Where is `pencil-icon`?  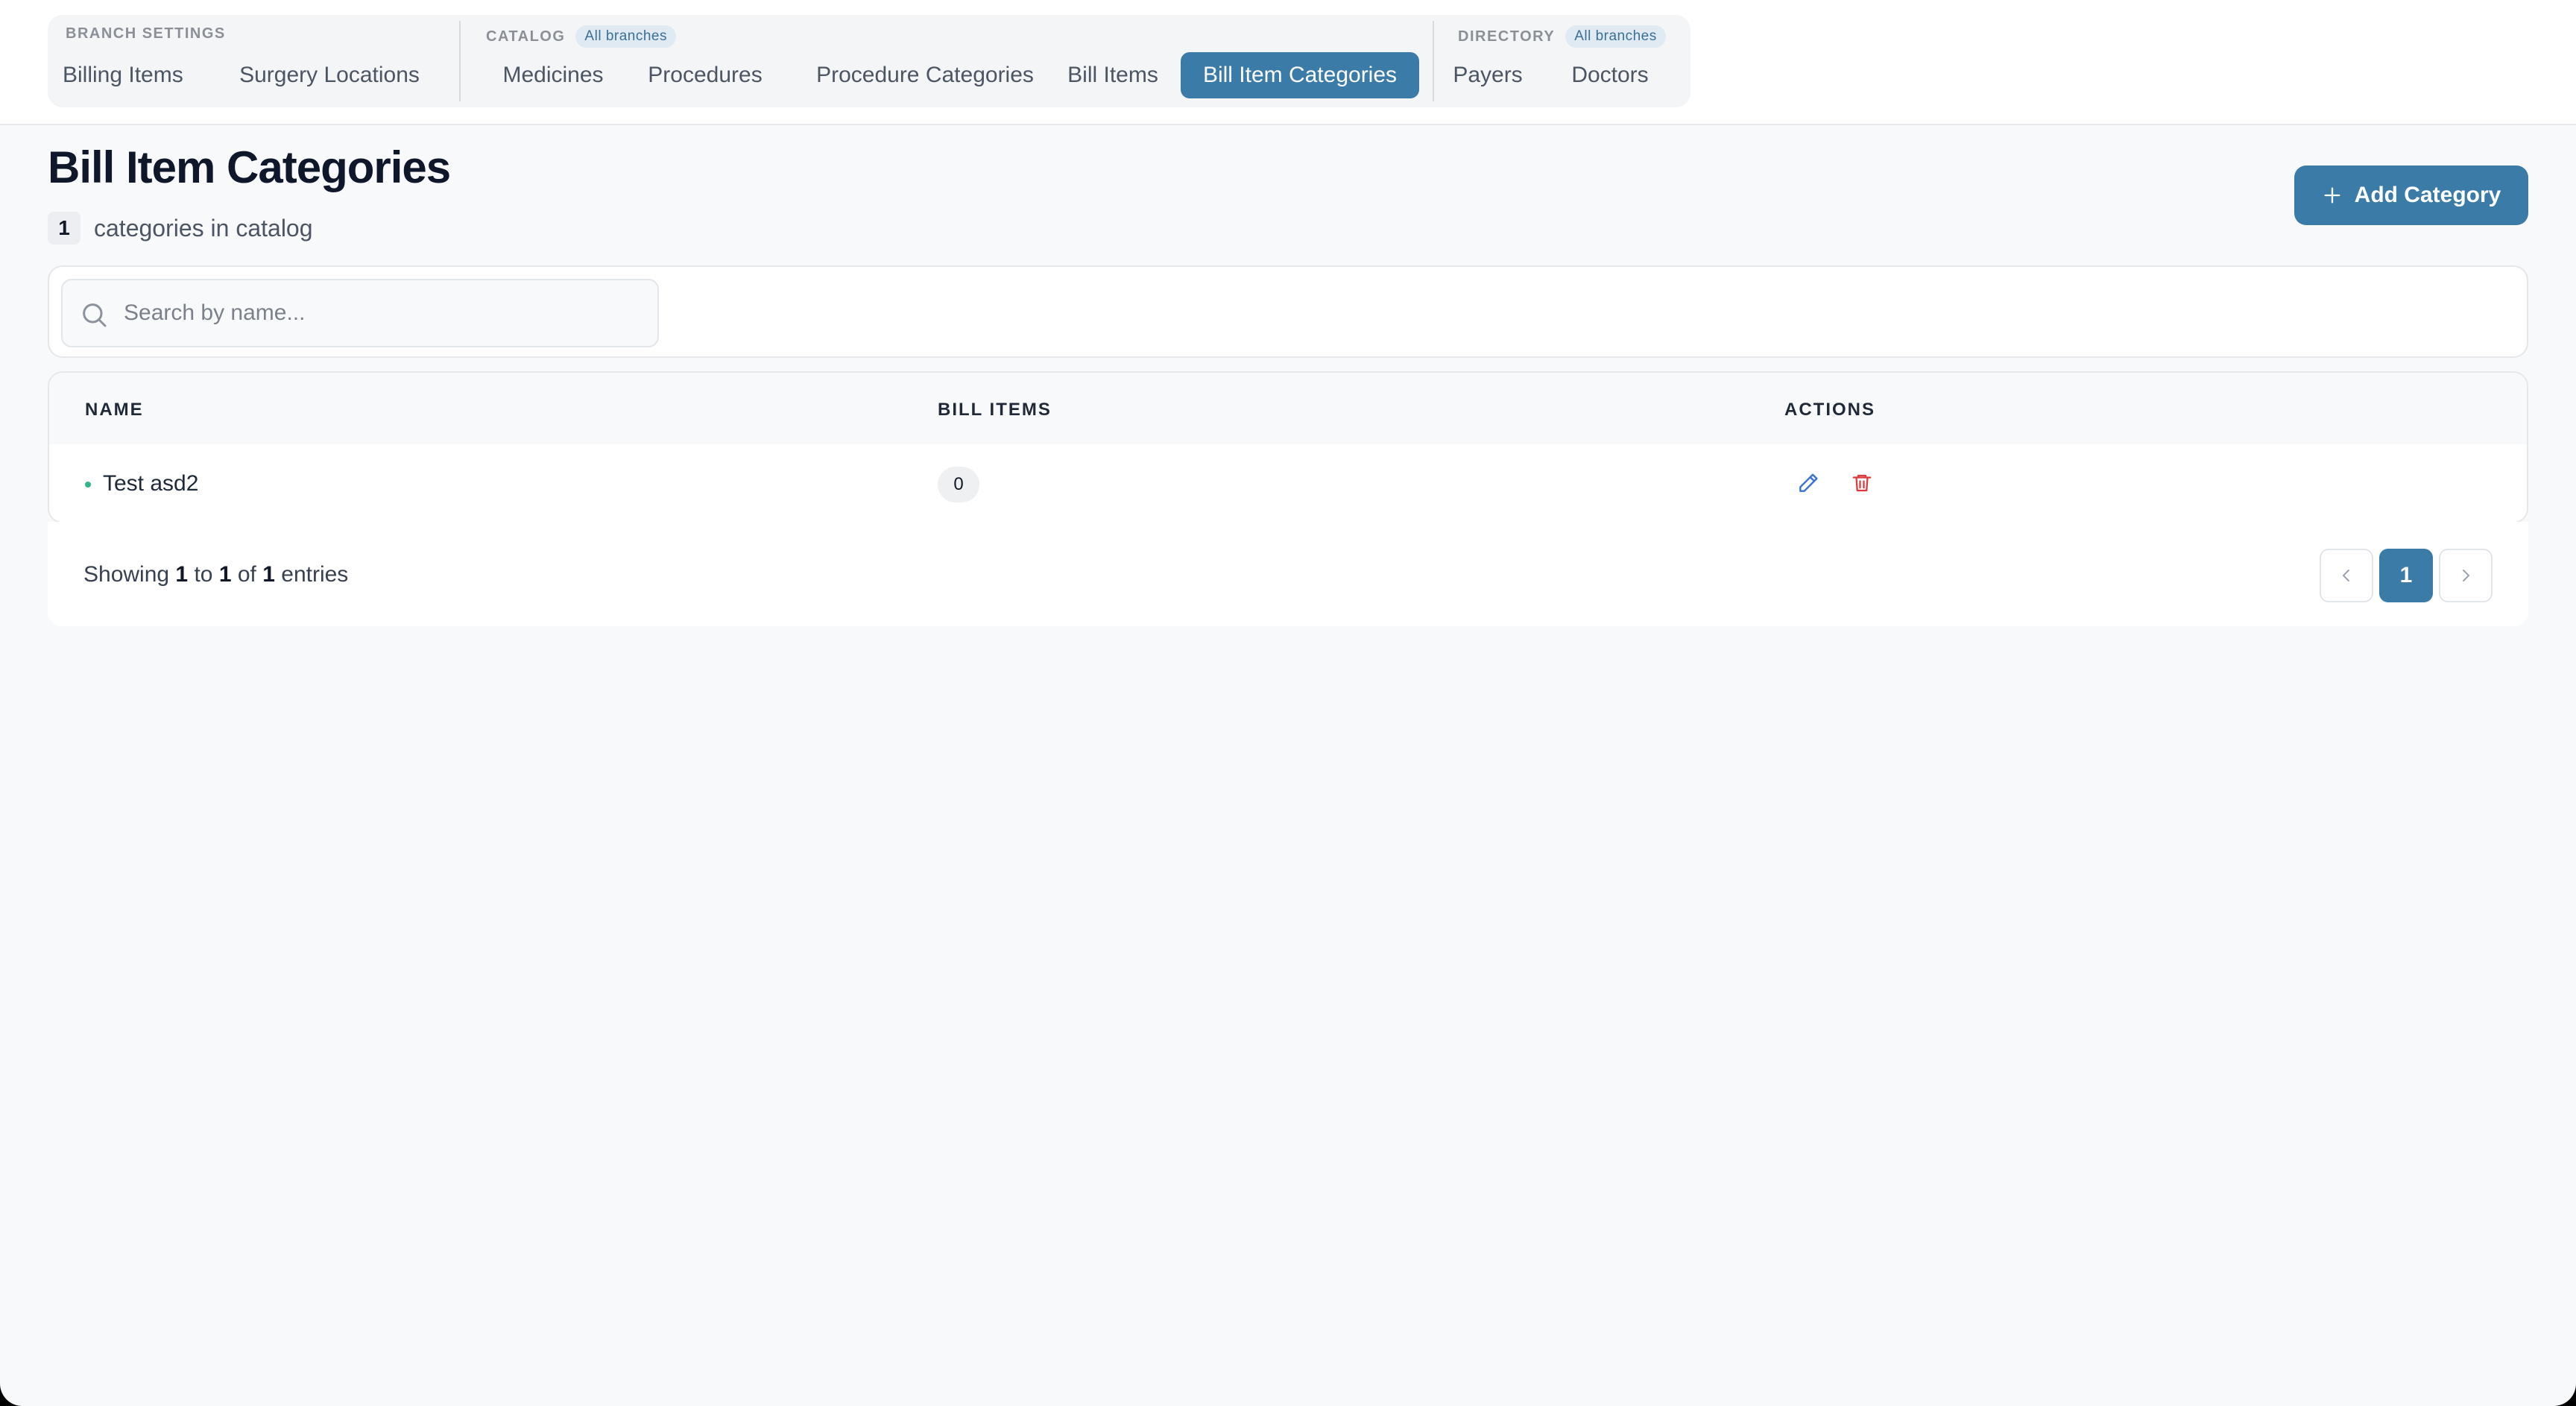 pencil-icon is located at coordinates (1809, 482).